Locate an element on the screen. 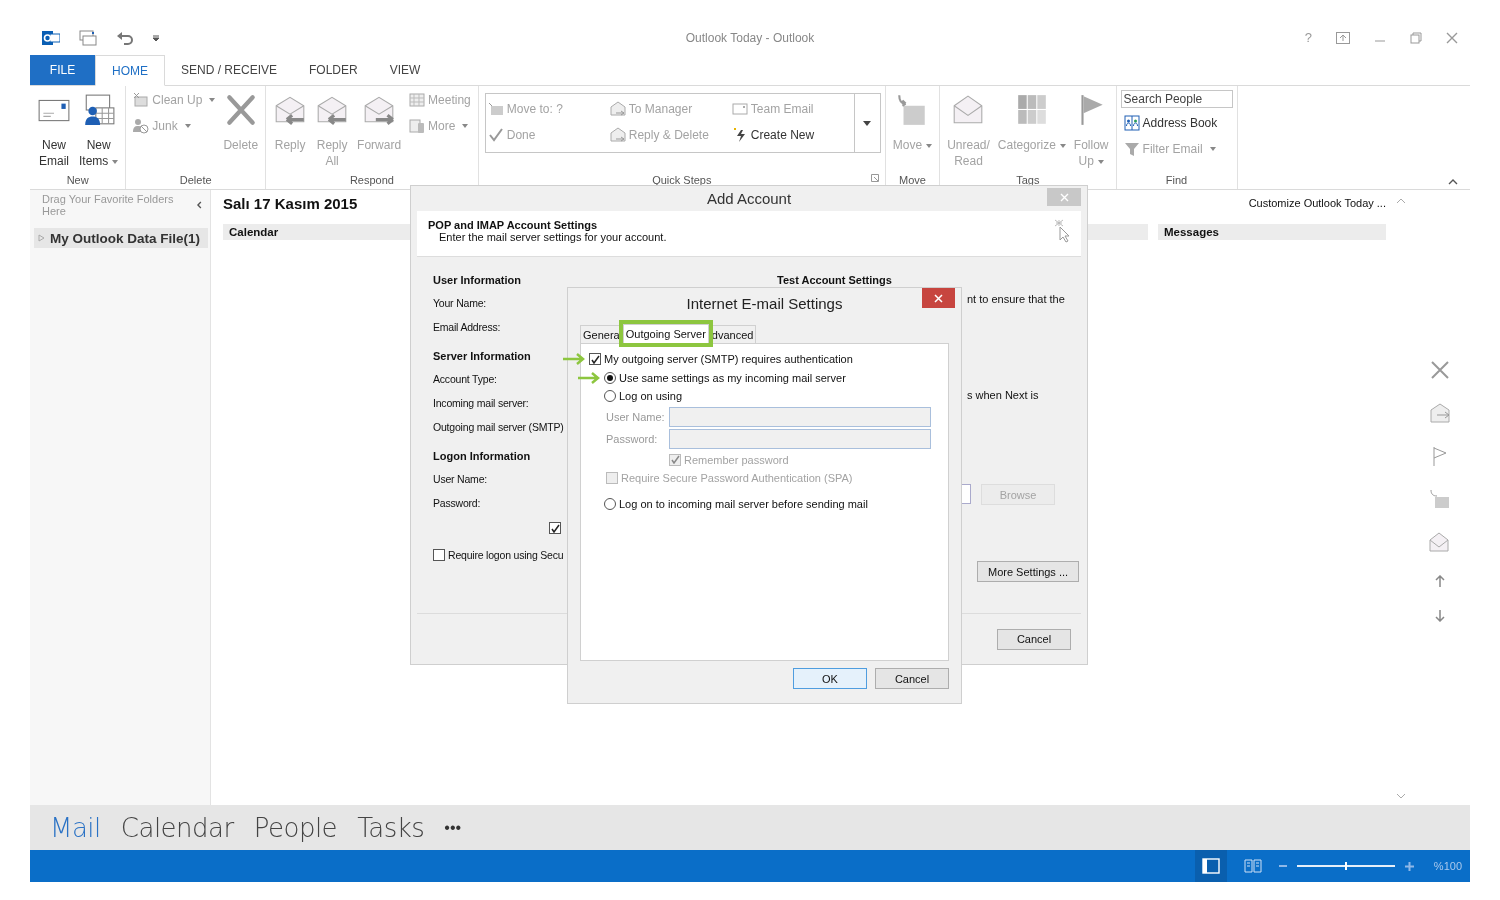 The height and width of the screenshot is (900, 1500). search-field: Search People is located at coordinates (1176, 99).